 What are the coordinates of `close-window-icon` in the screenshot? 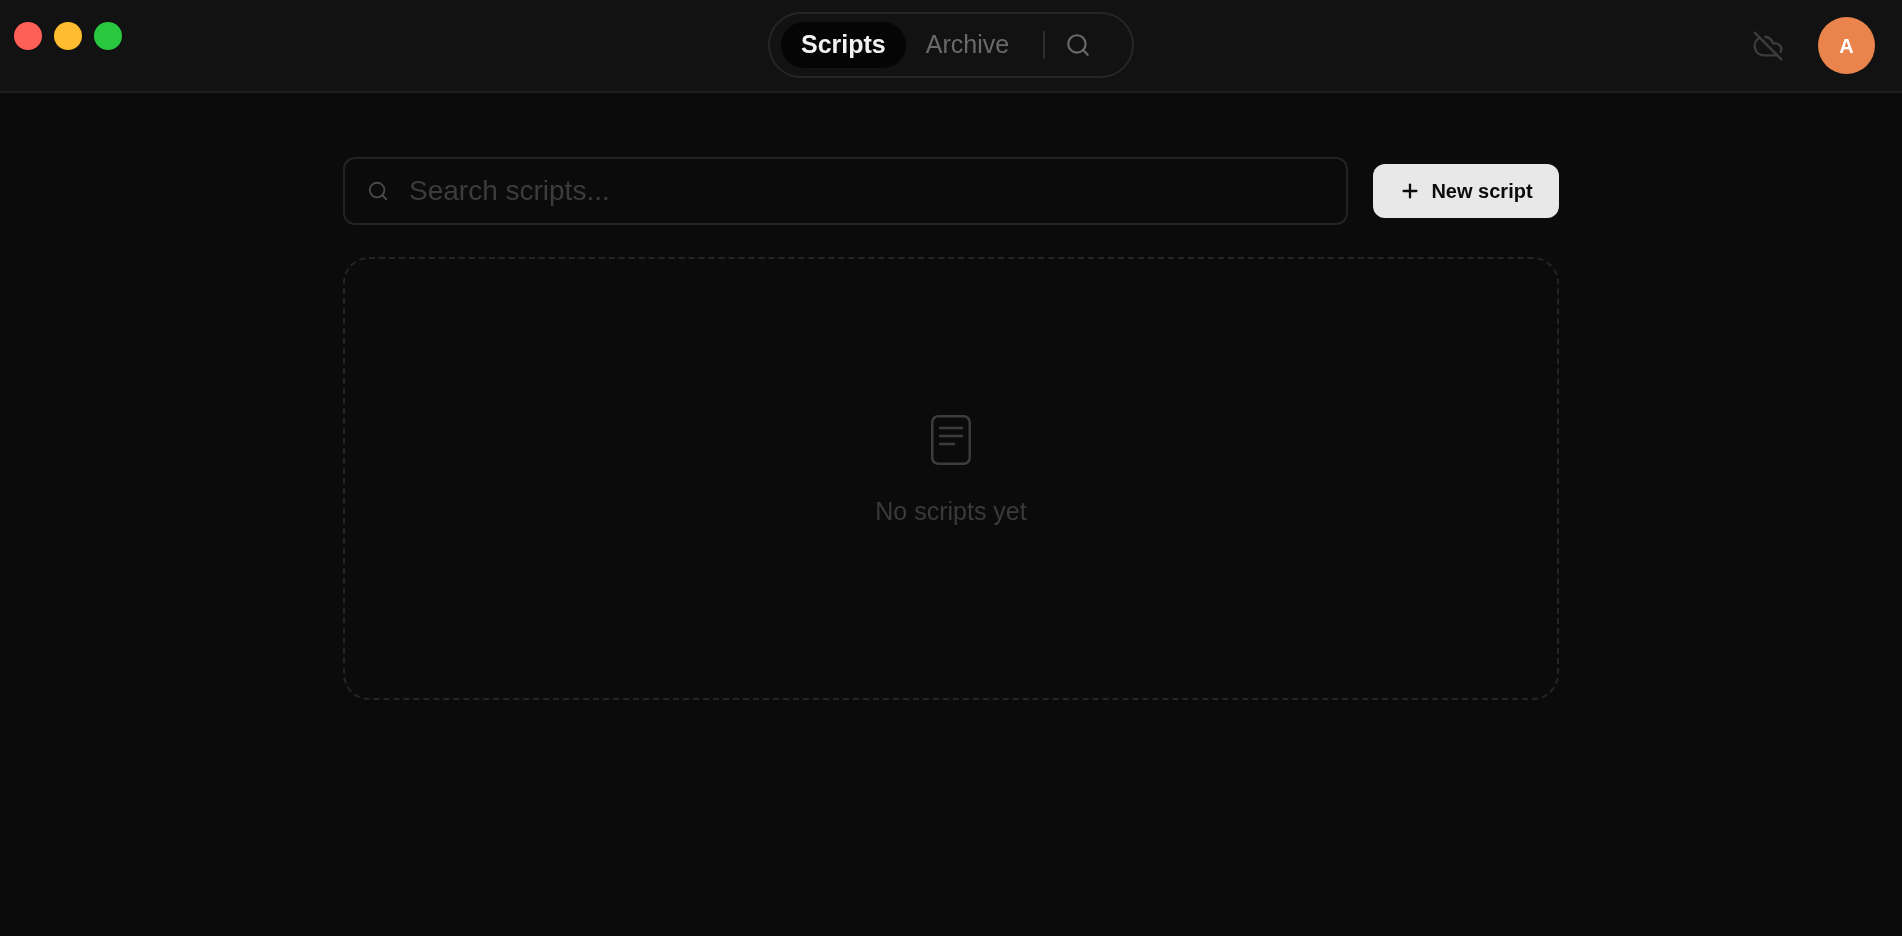 It's located at (28, 36).